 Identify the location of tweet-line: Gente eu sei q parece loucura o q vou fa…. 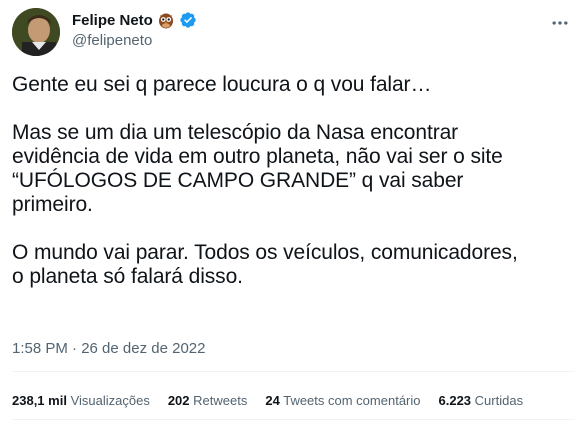
(222, 84).